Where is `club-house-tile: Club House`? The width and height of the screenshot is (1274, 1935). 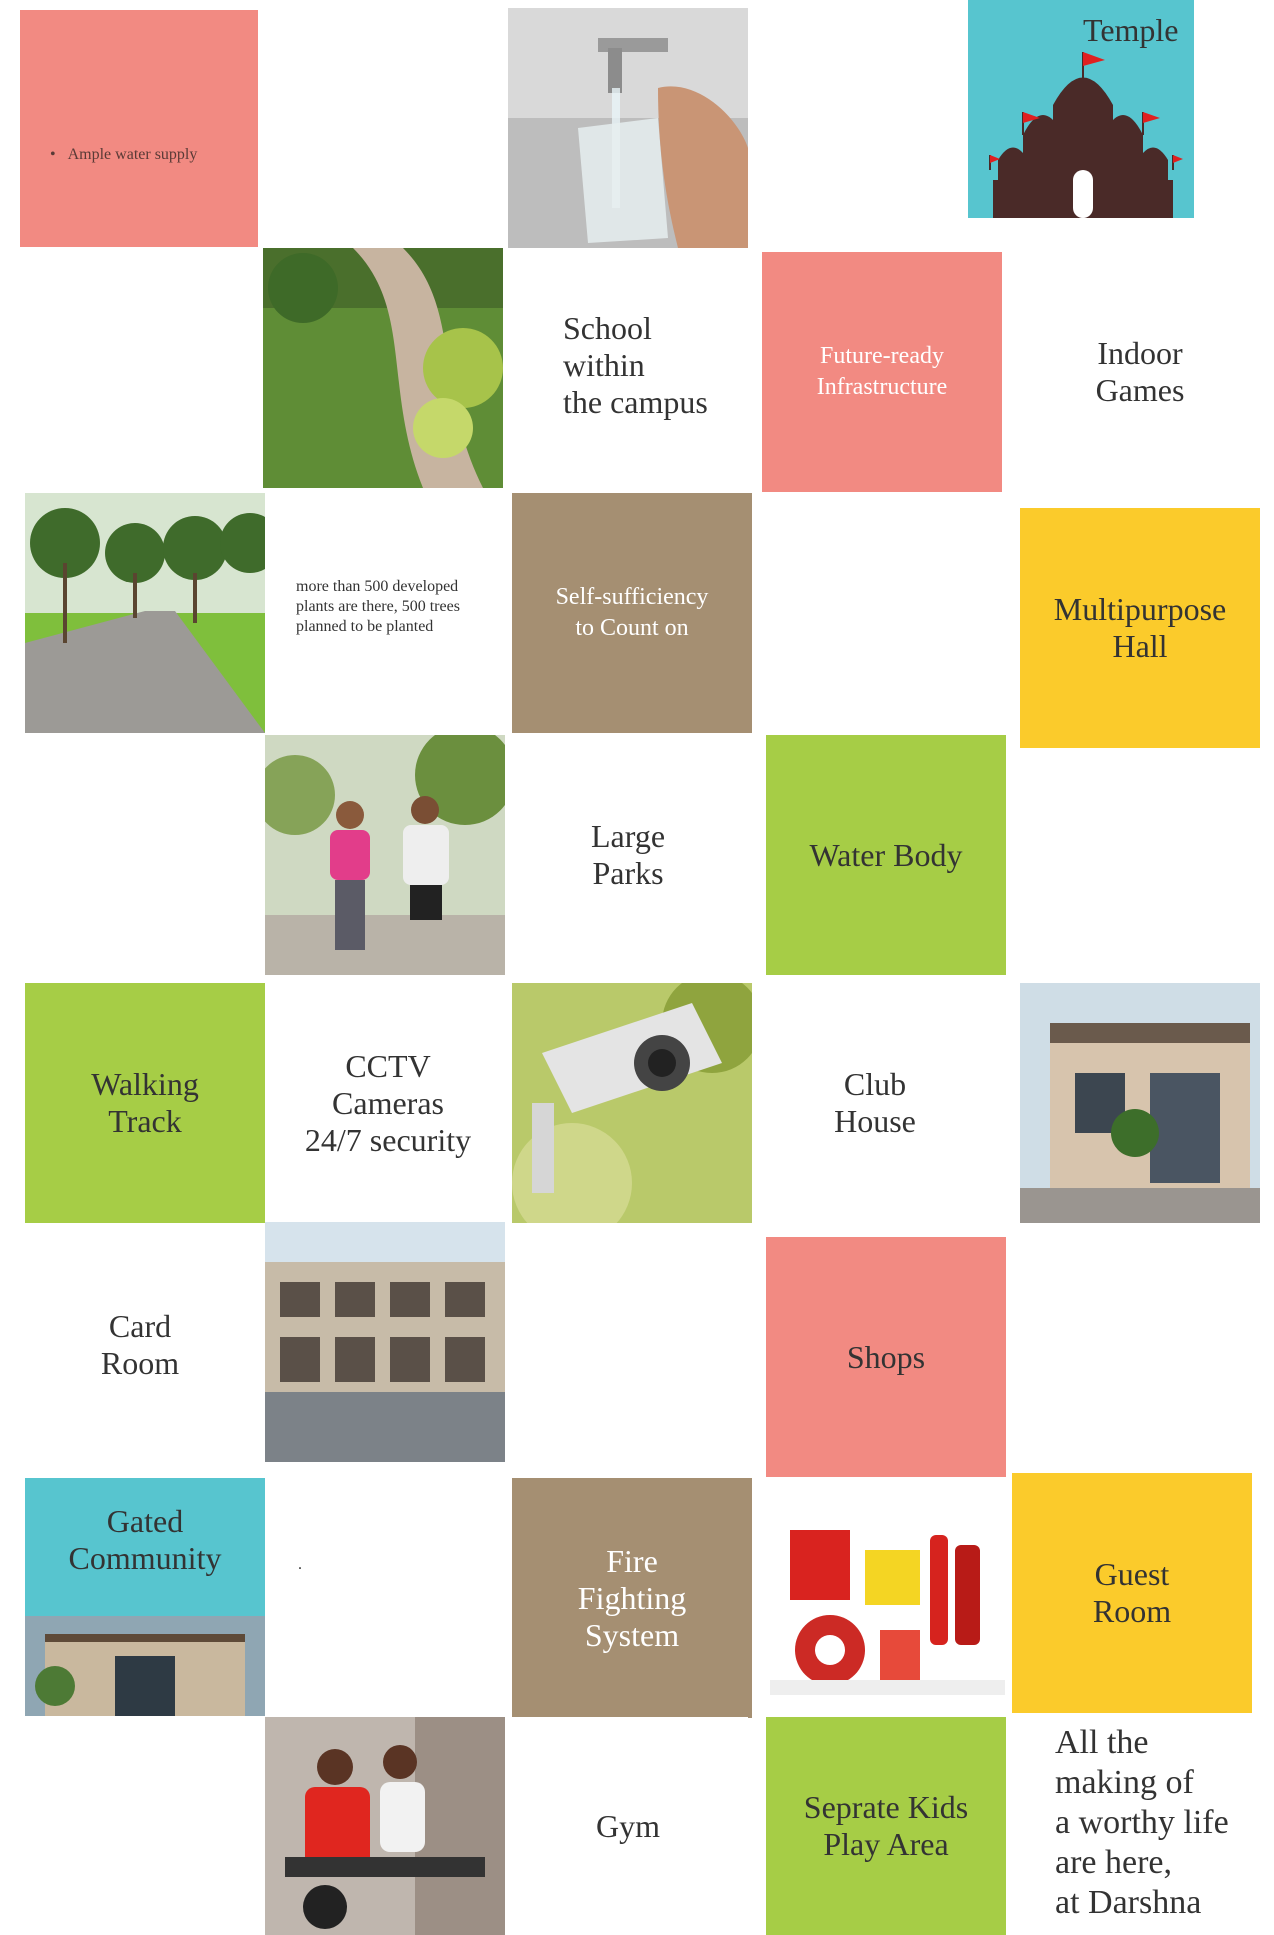 club-house-tile: Club House is located at coordinates (875, 1103).